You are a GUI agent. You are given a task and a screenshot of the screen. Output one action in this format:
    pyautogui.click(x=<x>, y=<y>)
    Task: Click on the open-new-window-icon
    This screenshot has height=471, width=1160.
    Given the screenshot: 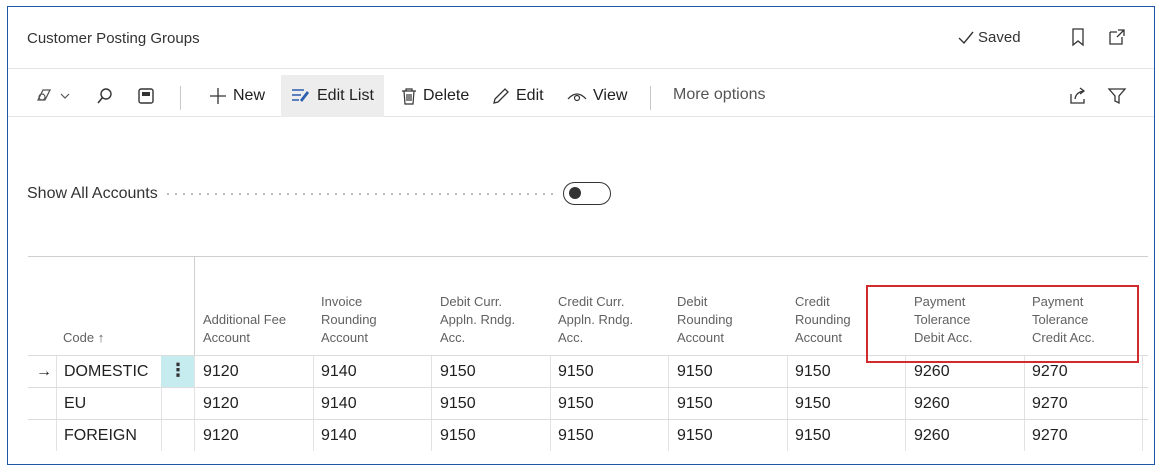 What is the action you would take?
    pyautogui.click(x=1117, y=37)
    